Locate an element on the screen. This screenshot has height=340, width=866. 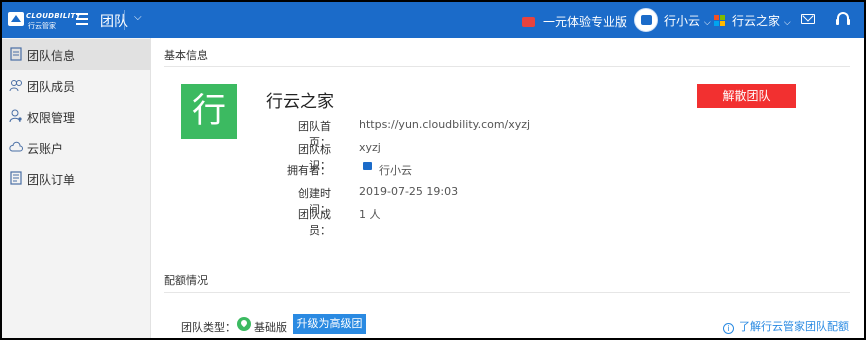
sidebar-item-label: 云账户 is located at coordinates (45, 149).